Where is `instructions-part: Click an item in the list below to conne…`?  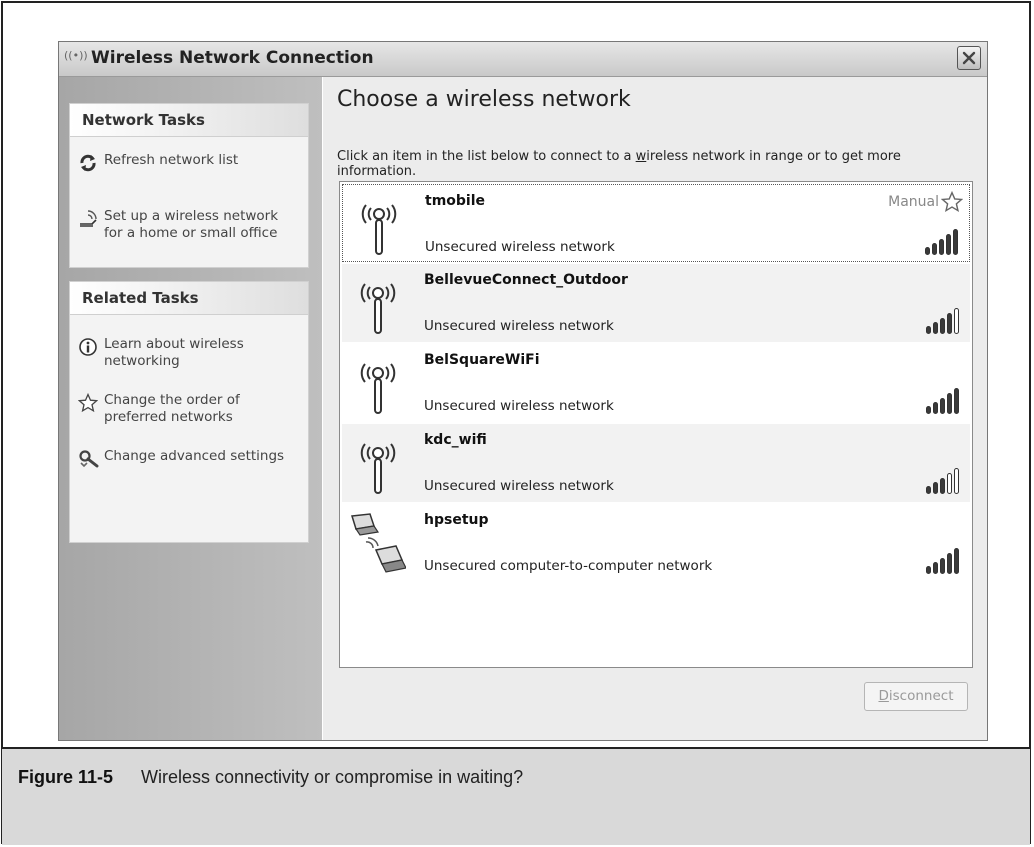
instructions-part: Click an item in the list below to conne… is located at coordinates (486, 156).